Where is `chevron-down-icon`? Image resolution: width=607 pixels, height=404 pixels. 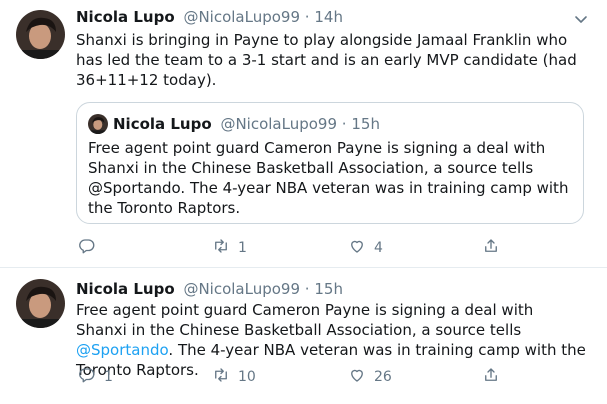
chevron-down-icon is located at coordinates (581, 19).